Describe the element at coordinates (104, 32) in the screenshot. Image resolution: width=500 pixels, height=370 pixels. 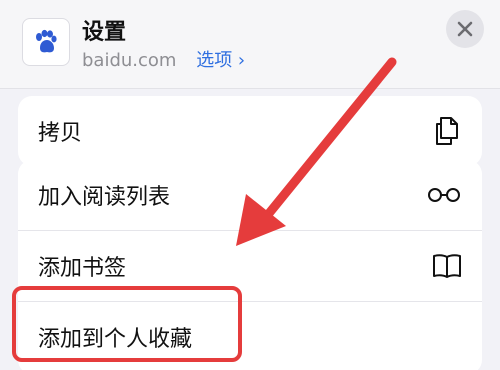
I see `page-title: 设置` at that location.